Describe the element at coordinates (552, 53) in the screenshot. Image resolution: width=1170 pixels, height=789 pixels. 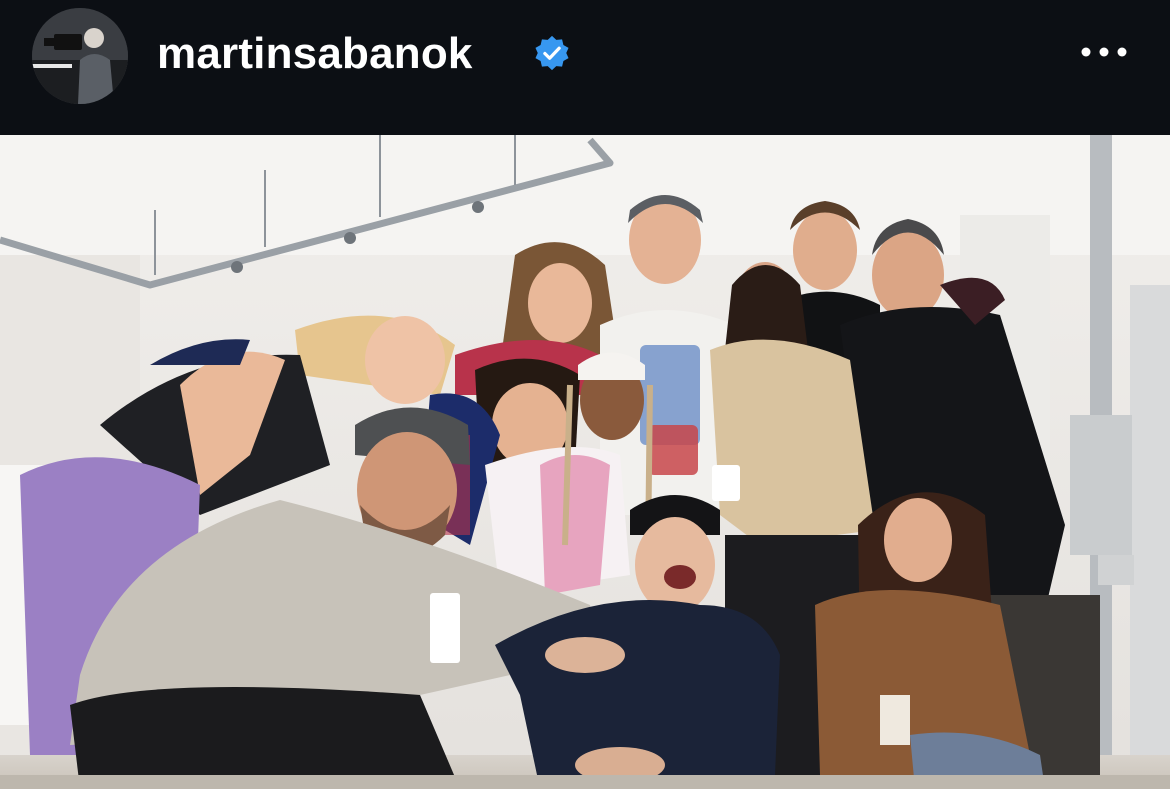
I see `verified-badge-icon` at that location.